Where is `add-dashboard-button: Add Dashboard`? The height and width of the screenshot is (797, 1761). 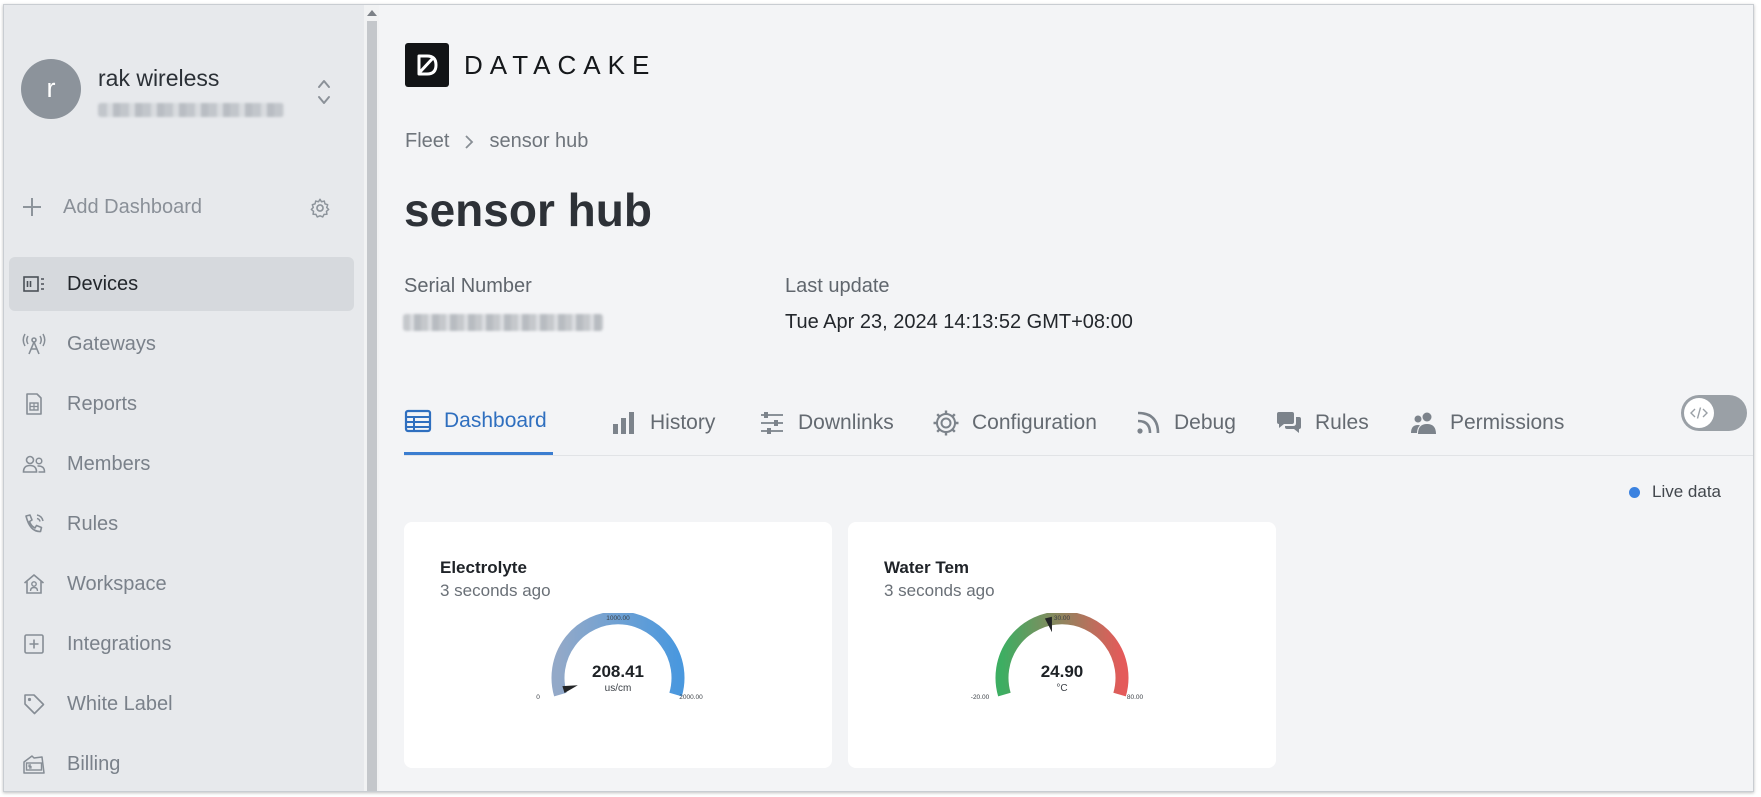
add-dashboard-button: Add Dashboard is located at coordinates (111, 207).